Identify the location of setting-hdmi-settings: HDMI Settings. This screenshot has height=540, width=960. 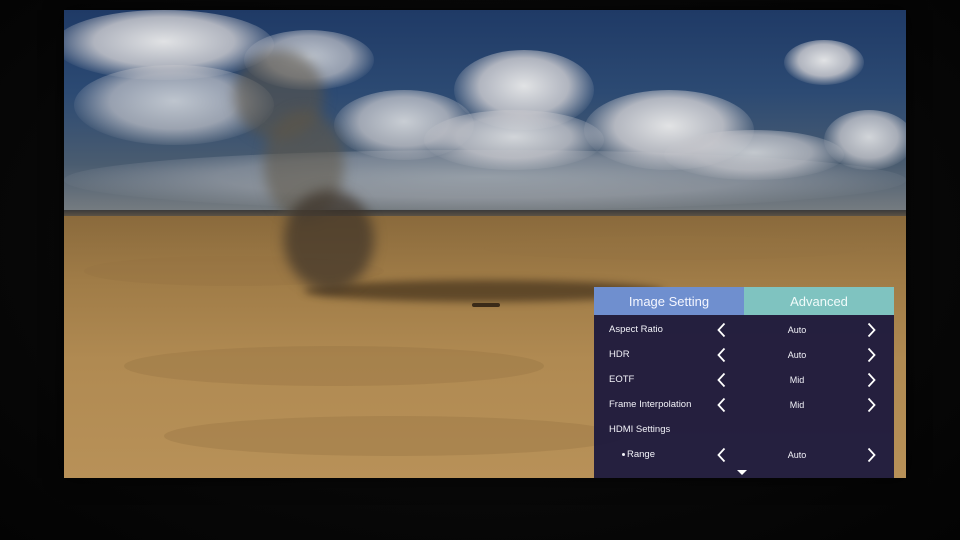
(744, 429).